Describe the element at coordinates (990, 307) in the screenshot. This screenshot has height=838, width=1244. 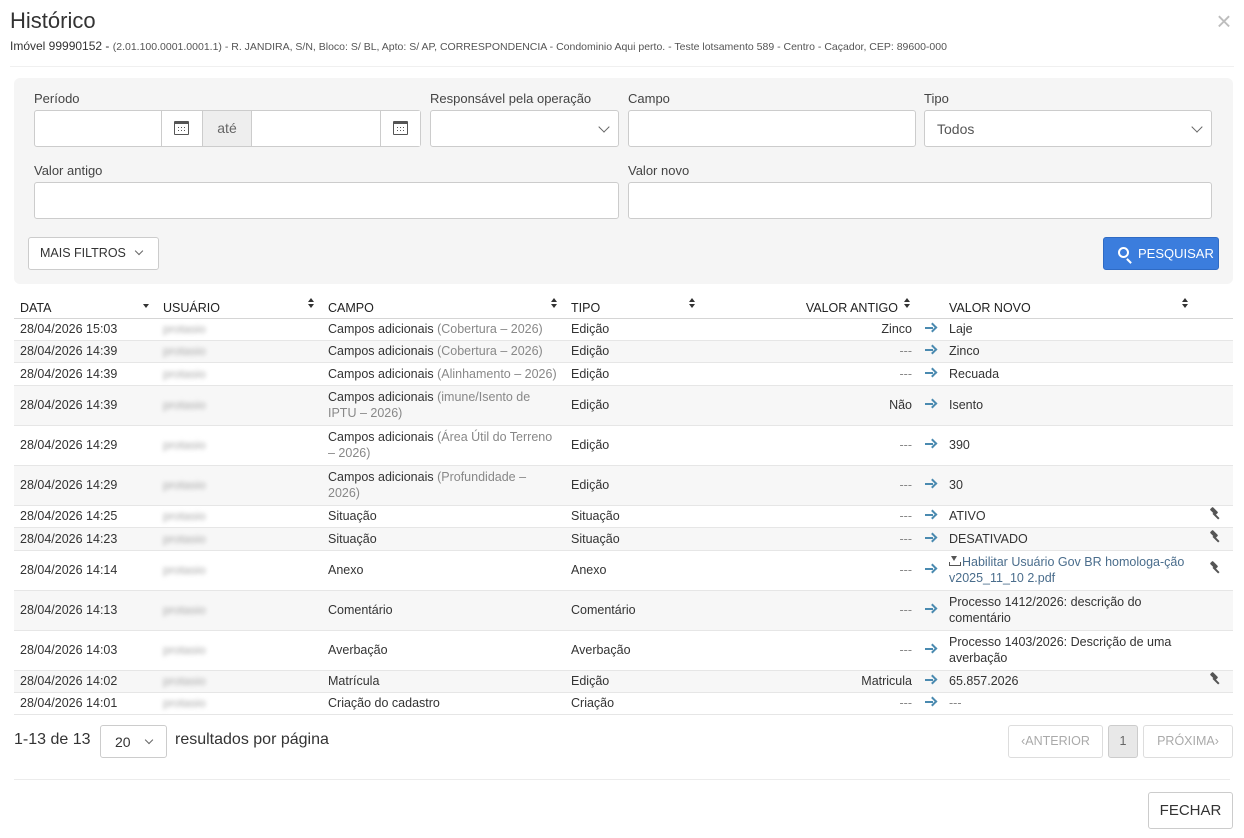
I see `col-valor-novo-label: VALOR NOVO` at that location.